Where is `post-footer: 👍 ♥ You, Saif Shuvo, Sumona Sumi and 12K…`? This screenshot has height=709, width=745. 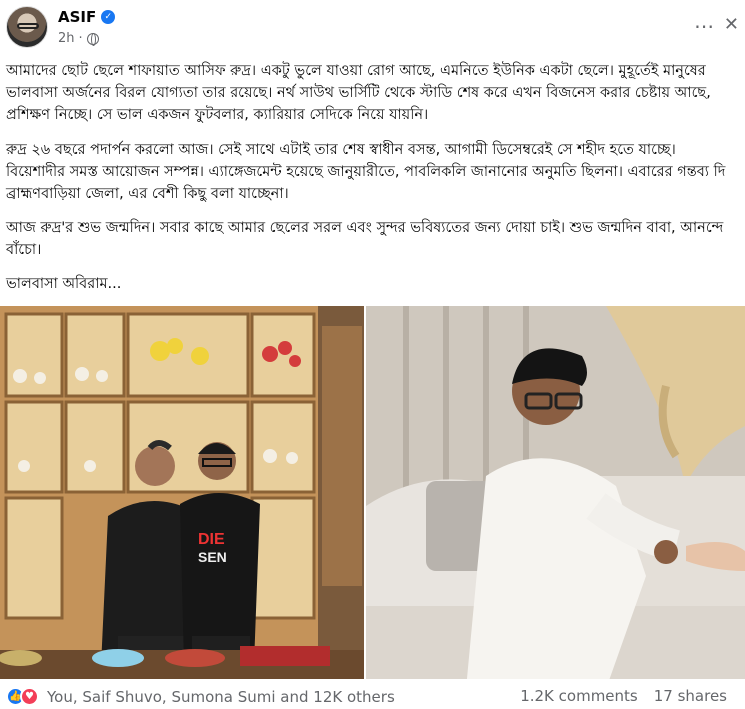 post-footer: 👍 ♥ You, Saif Shuvo, Sumona Sumi and 12K… is located at coordinates (372, 696).